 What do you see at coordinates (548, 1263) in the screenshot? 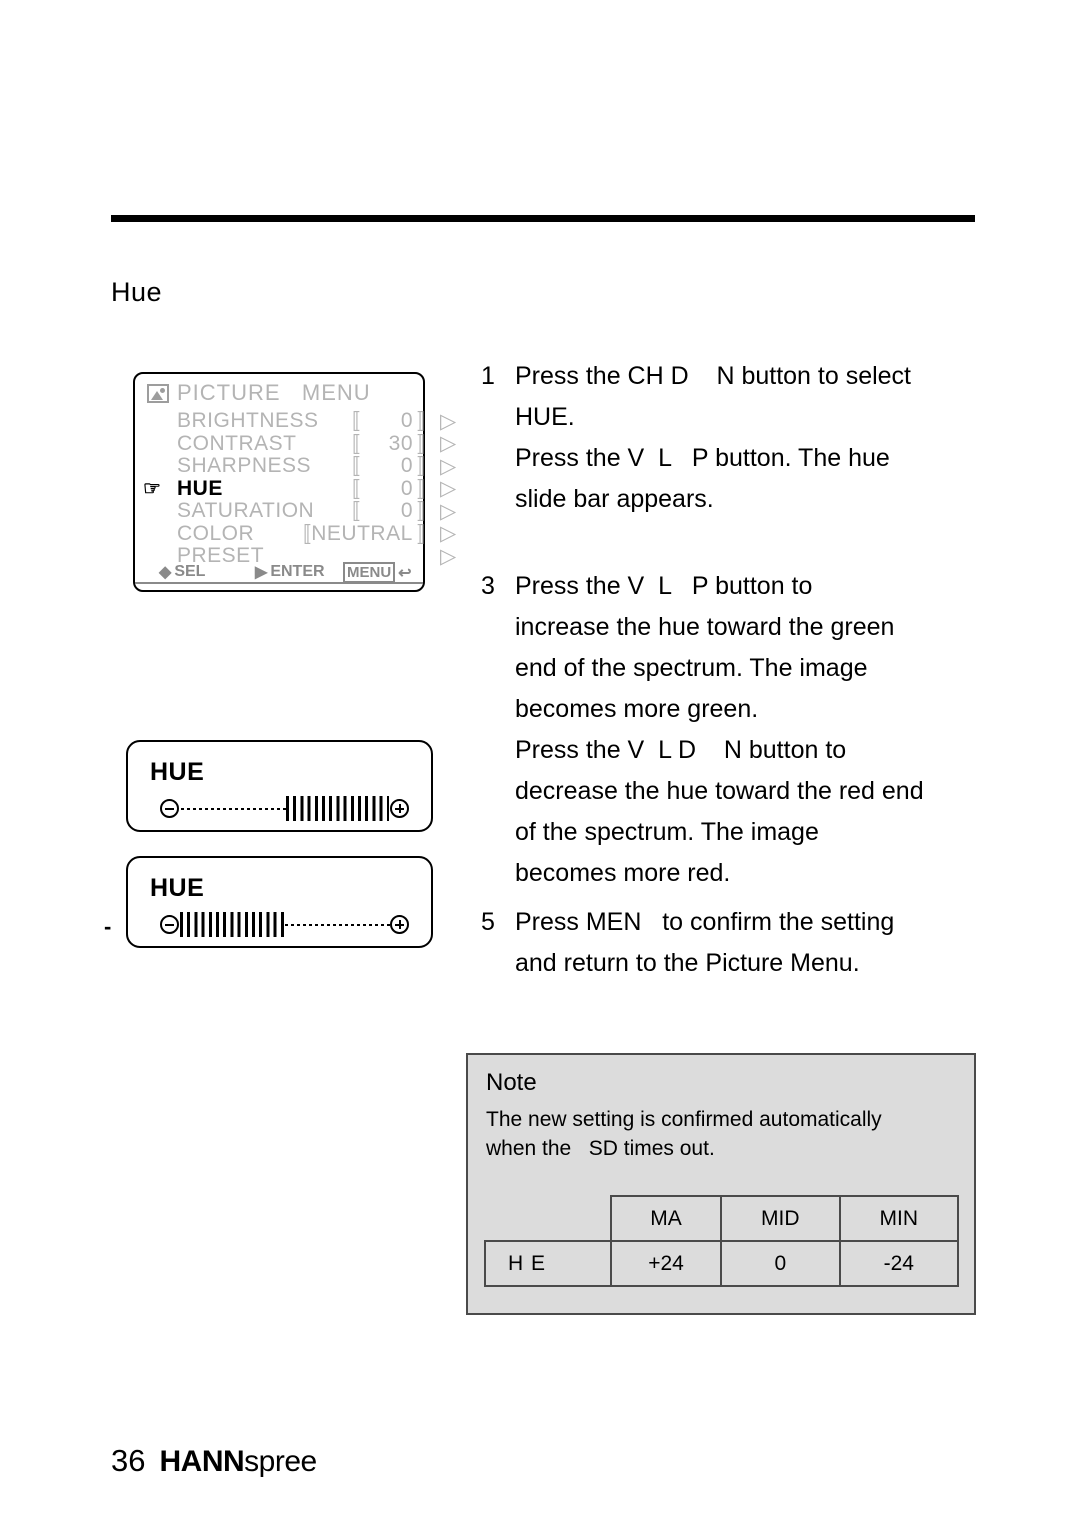
I see `table-row-label: H E` at bounding box center [548, 1263].